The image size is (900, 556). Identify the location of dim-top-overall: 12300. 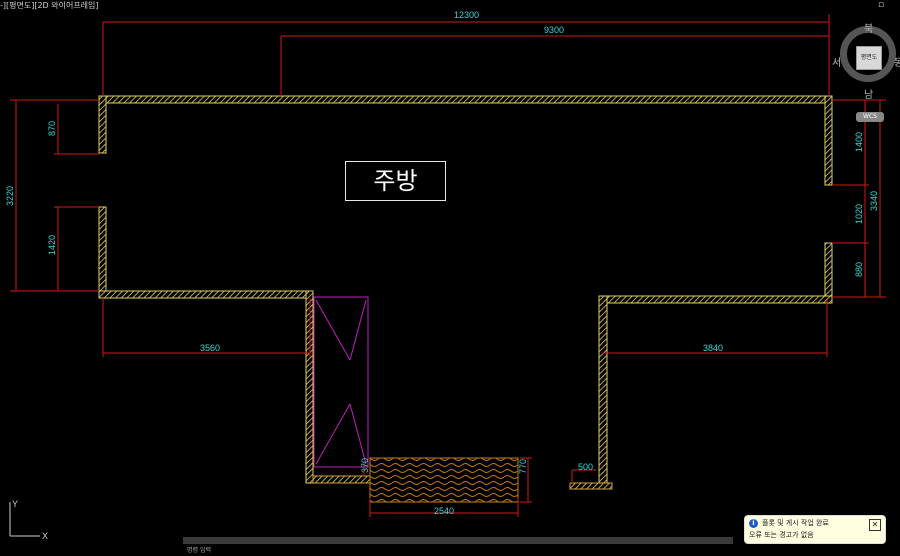
(466, 15).